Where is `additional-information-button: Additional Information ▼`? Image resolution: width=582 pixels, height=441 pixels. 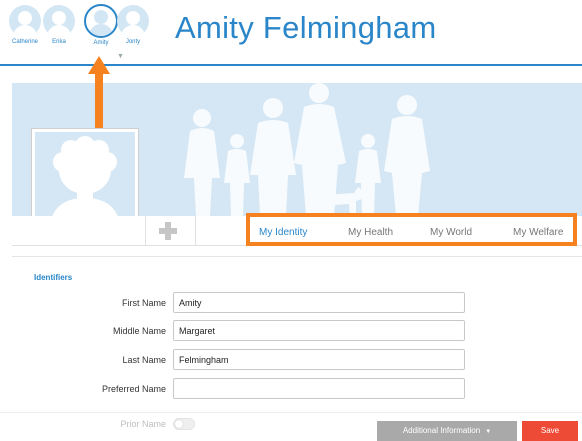
additional-information-button: Additional Information ▼ is located at coordinates (447, 431).